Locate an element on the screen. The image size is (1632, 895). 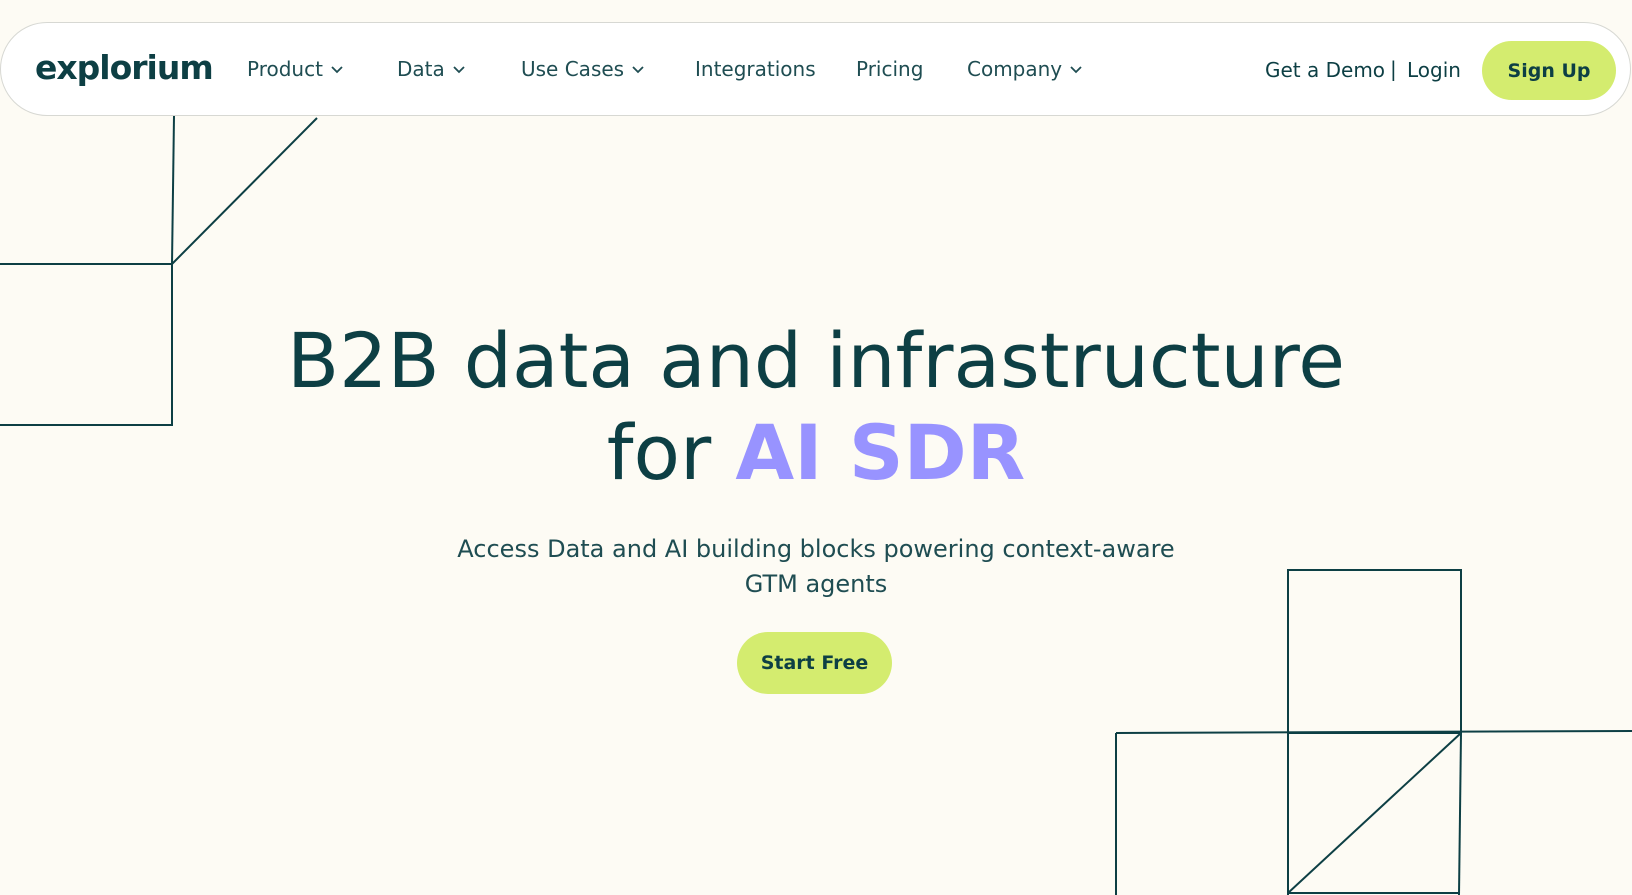
hero-title-highlight: AI SDR is located at coordinates (880, 452).